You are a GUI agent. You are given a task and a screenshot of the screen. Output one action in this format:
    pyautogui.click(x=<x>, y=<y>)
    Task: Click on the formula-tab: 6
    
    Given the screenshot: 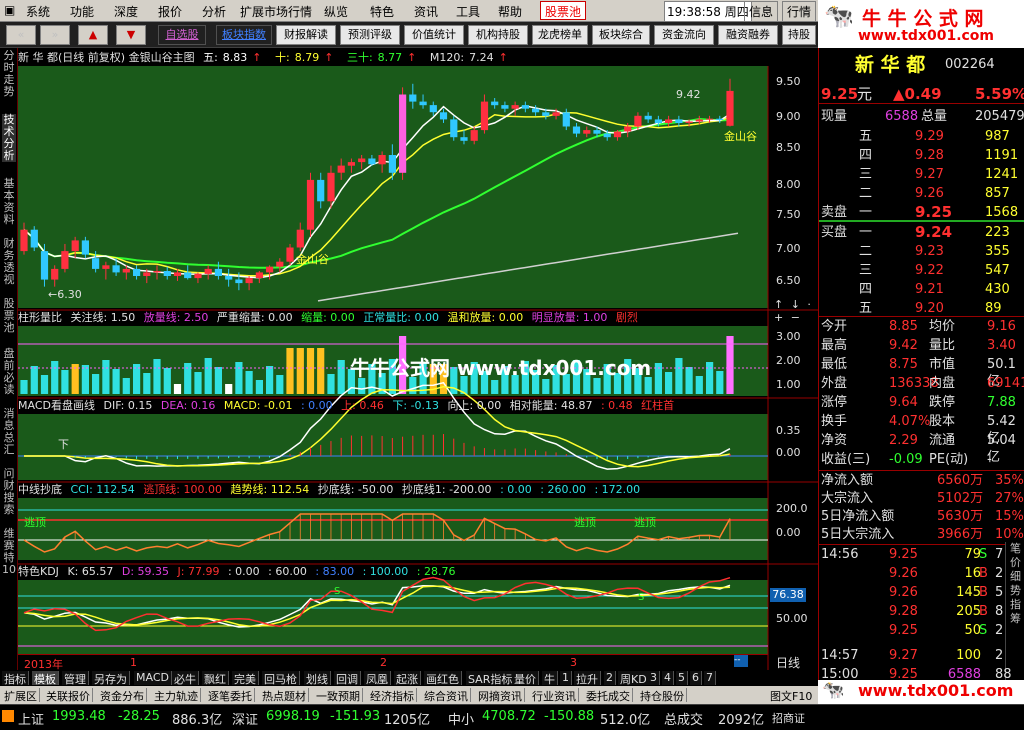 What is the action you would take?
    pyautogui.click(x=696, y=678)
    